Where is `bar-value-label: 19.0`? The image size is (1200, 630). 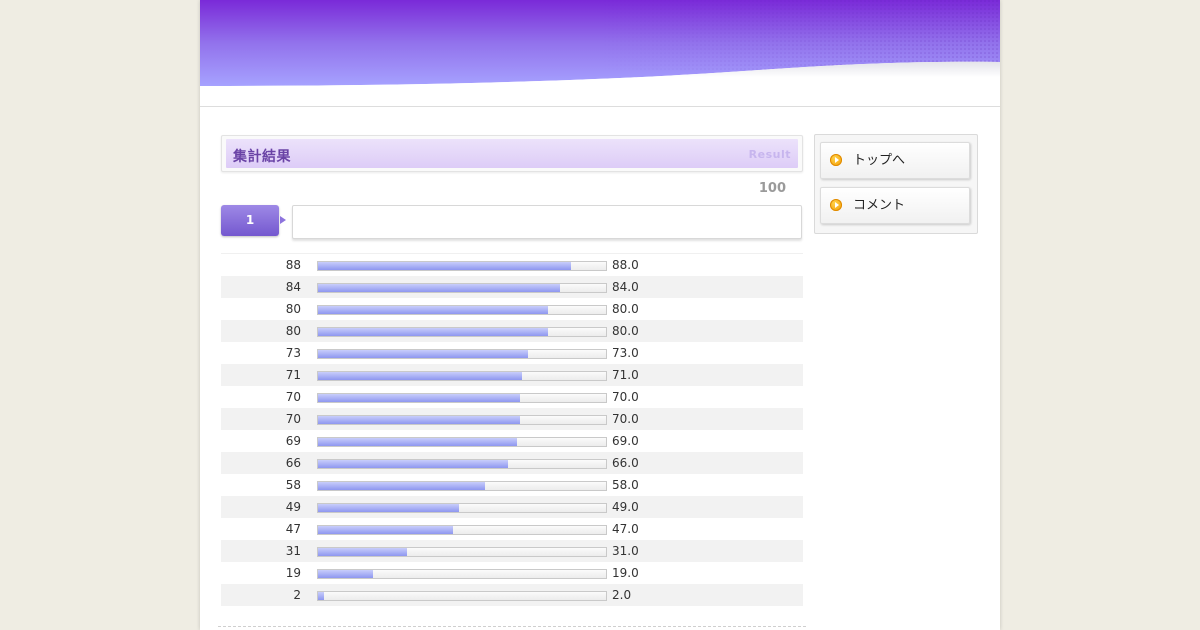 bar-value-label: 19.0 is located at coordinates (625, 573).